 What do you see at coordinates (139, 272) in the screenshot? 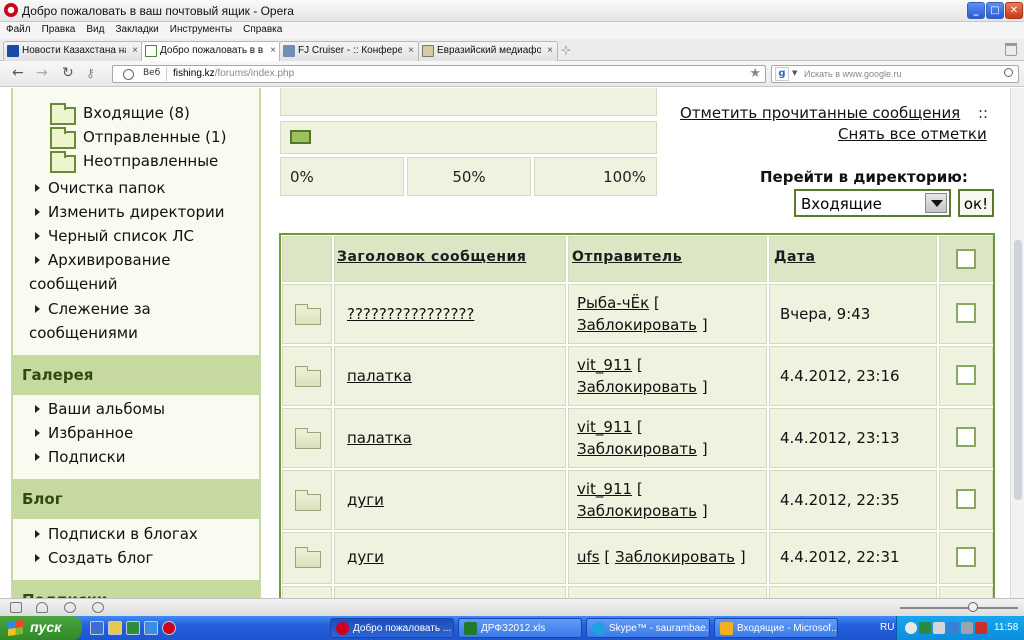
I see `sidebar-link-archive: Архивирование сообщений` at bounding box center [139, 272].